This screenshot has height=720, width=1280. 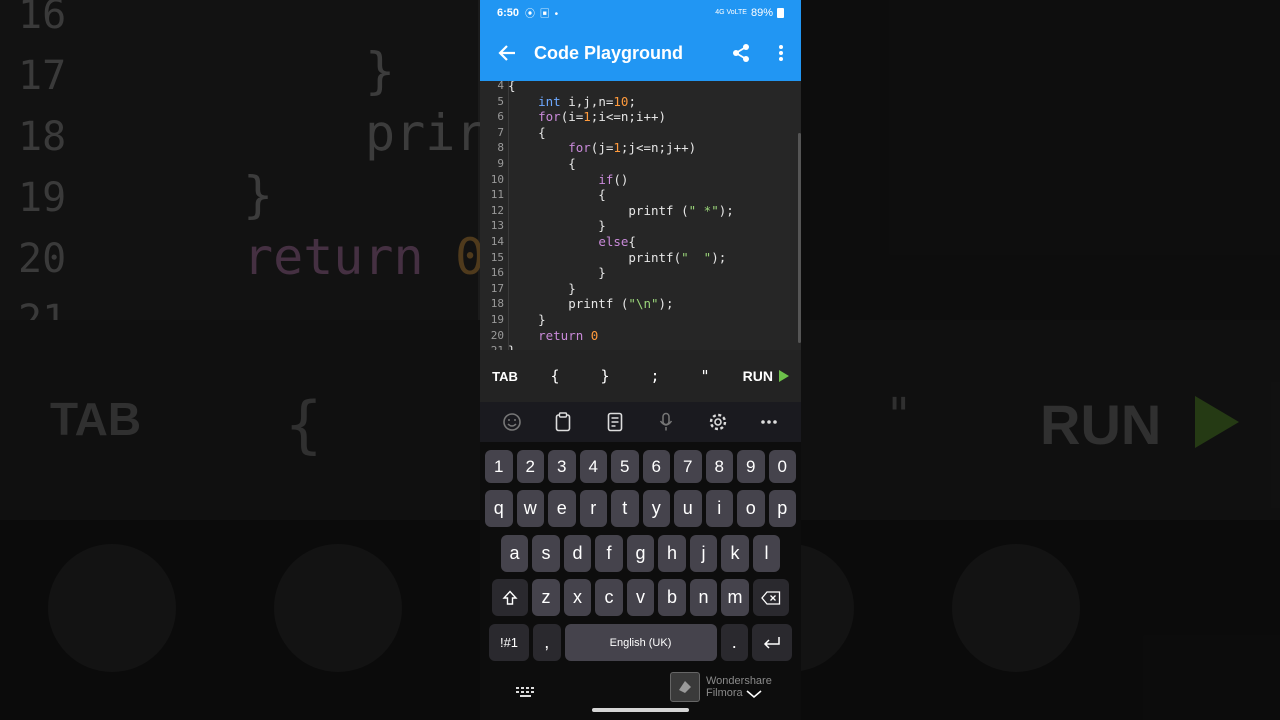 What do you see at coordinates (688, 508) in the screenshot?
I see `key-u: u` at bounding box center [688, 508].